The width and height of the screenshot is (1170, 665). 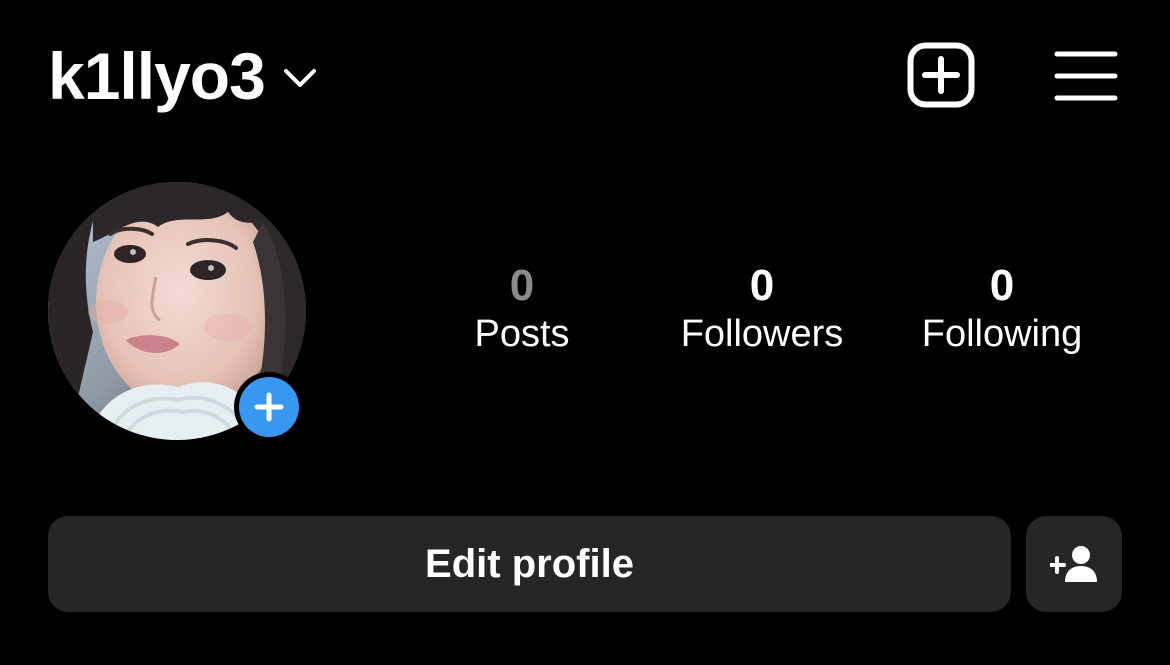 I want to click on following-count: 0, so click(x=1002, y=285).